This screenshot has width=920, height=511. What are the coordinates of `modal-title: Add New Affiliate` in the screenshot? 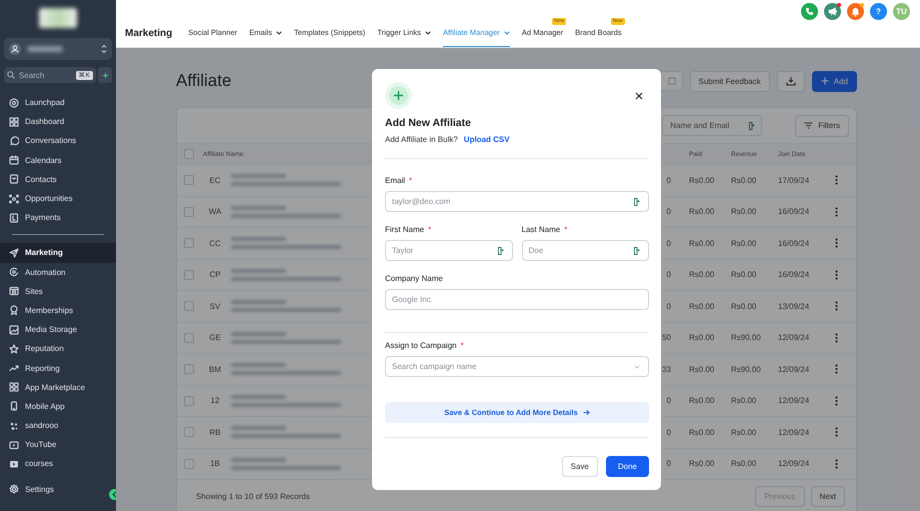 It's located at (428, 123).